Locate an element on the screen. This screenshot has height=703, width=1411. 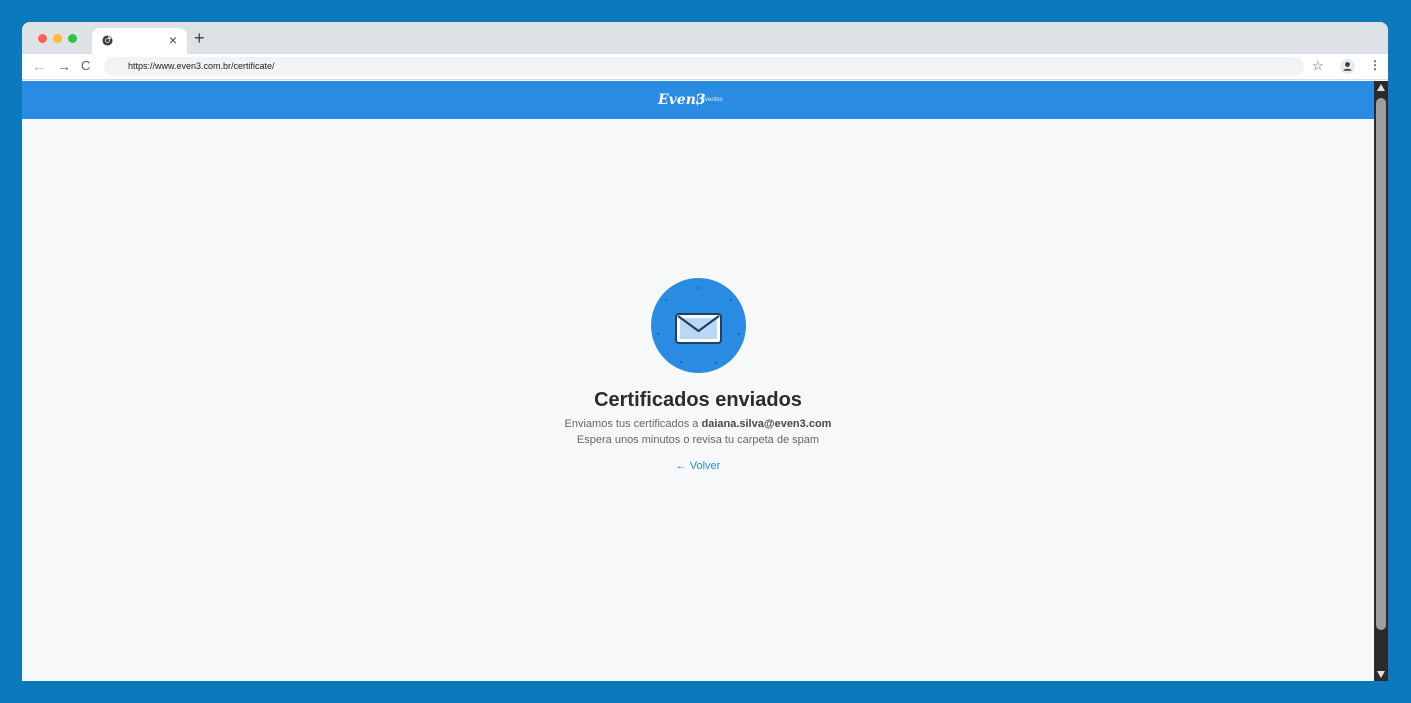
site-header: Even3 Eventos is located at coordinates (698, 100).